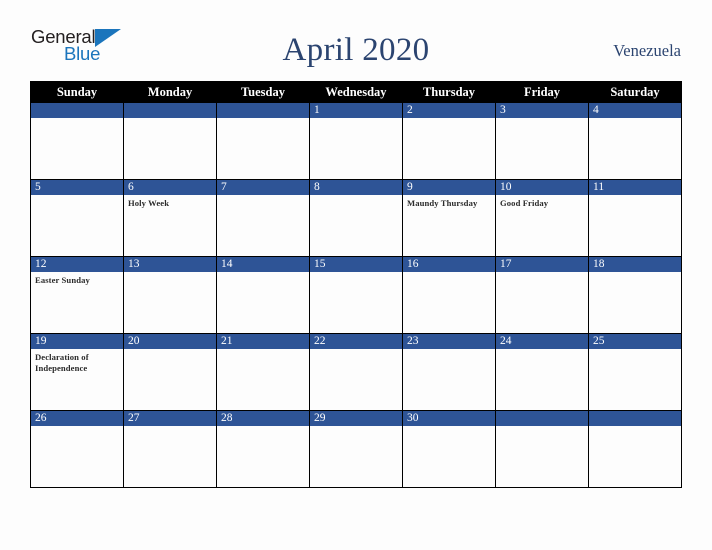 The width and height of the screenshot is (712, 550). What do you see at coordinates (170, 187) in the screenshot?
I see `day-number: 6` at bounding box center [170, 187].